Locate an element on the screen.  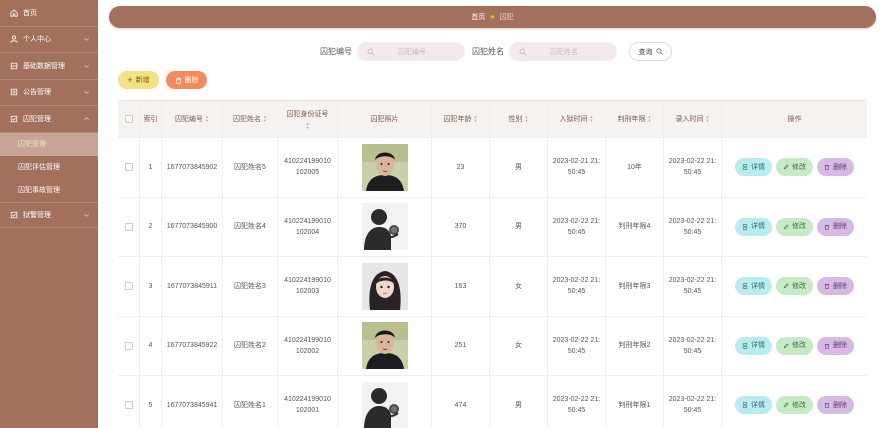
header-no-label: 囚犯编号 is located at coordinates (189, 119).